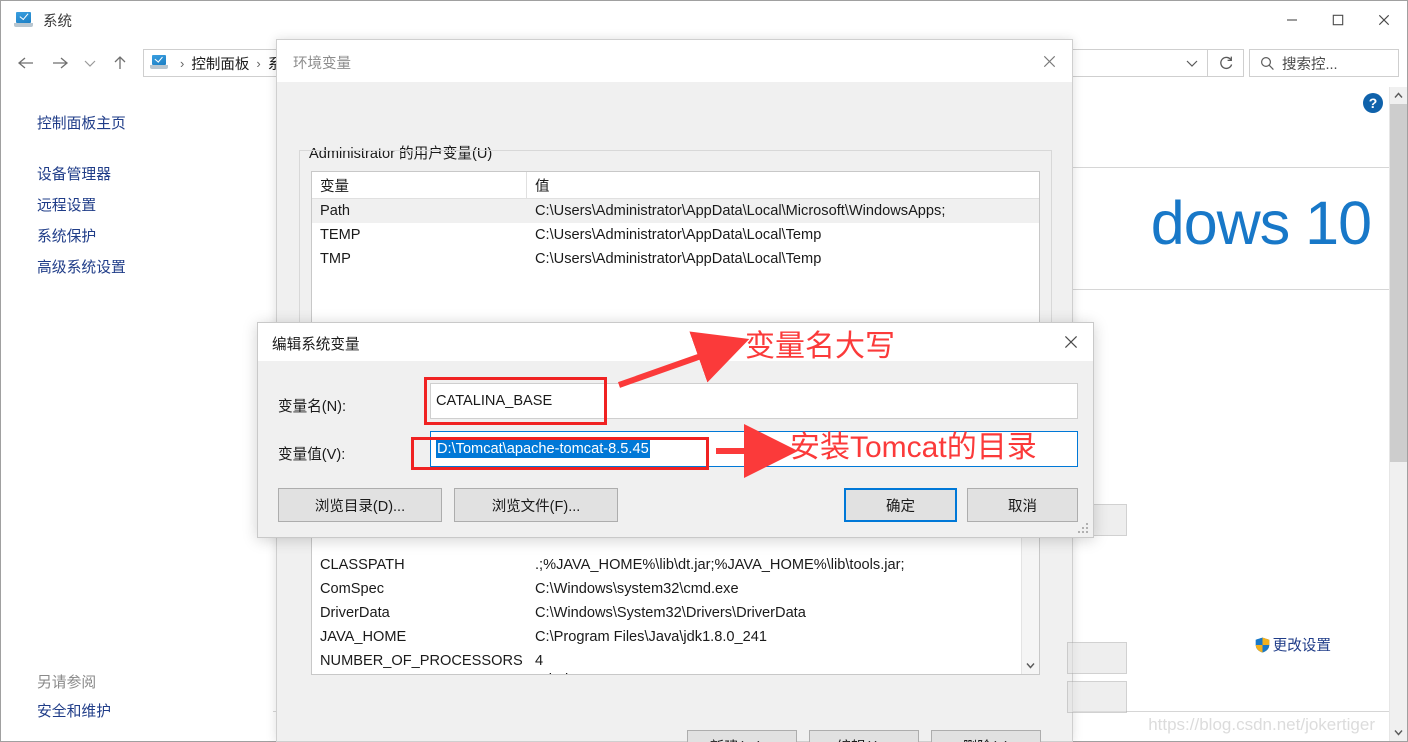 This screenshot has height=742, width=1408. I want to click on up-arrow-icon, so click(120, 63).